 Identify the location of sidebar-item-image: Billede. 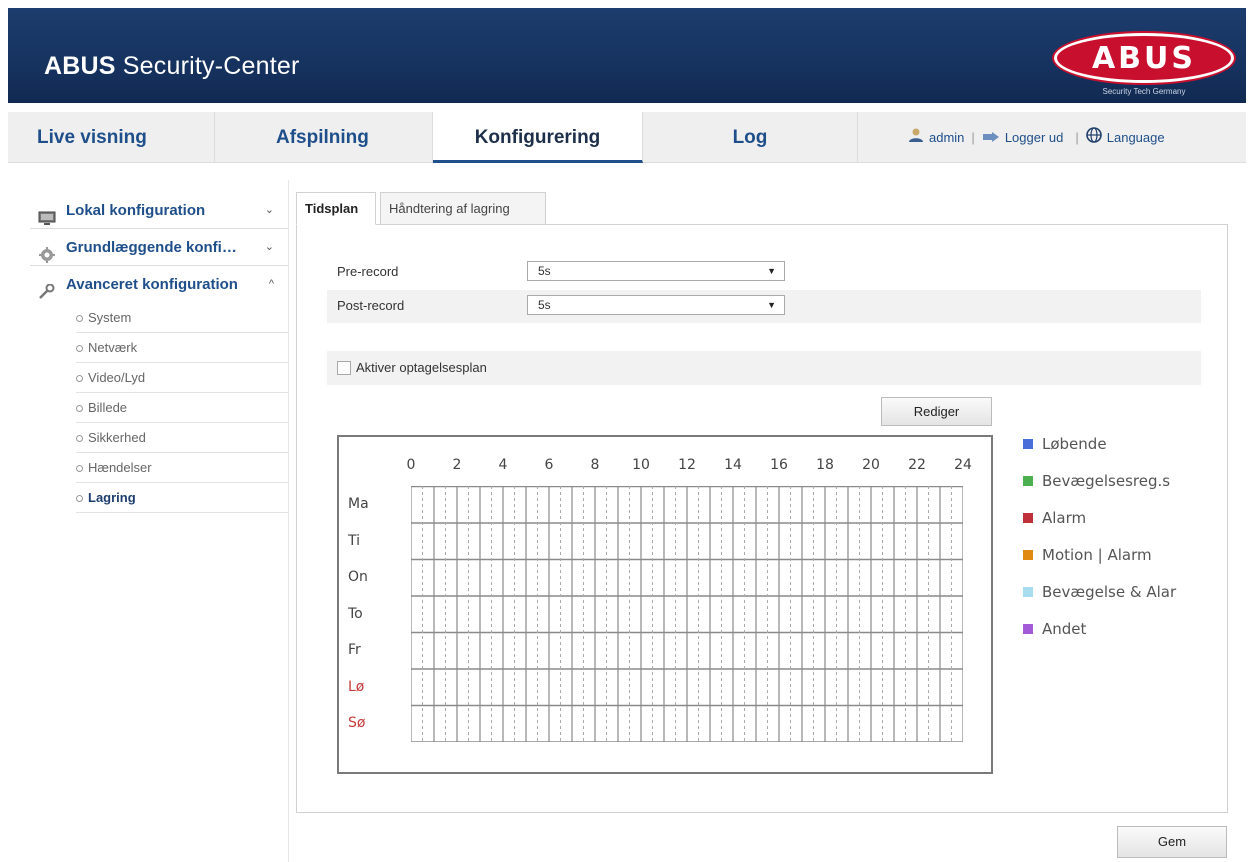
(182, 408).